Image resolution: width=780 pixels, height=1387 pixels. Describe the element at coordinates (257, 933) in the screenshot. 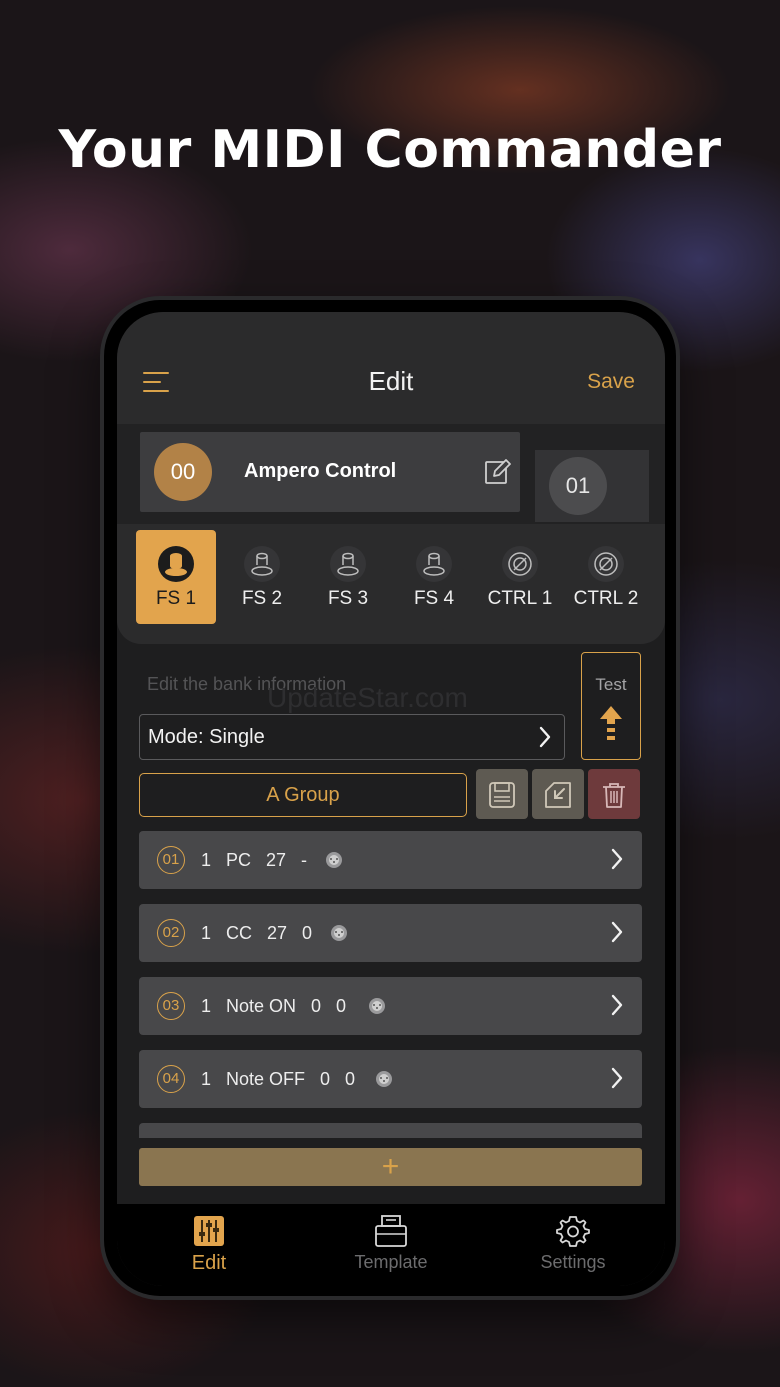

I see `command-text: 1 CC 27 0` at that location.